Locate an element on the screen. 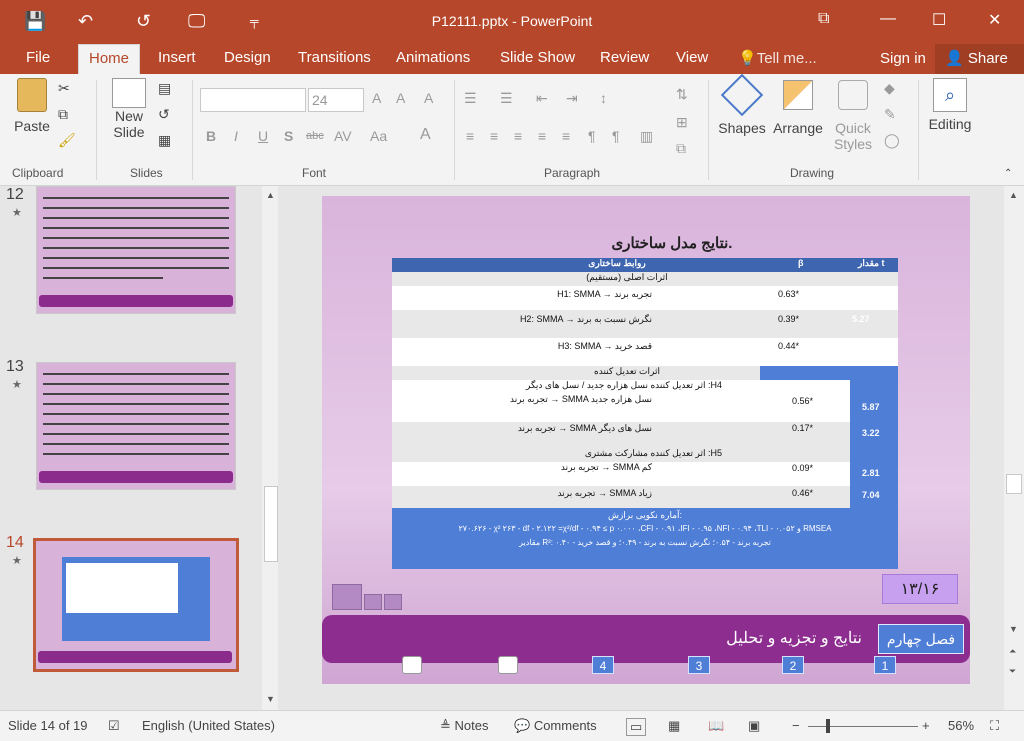  font-family-combo is located at coordinates (253, 100).